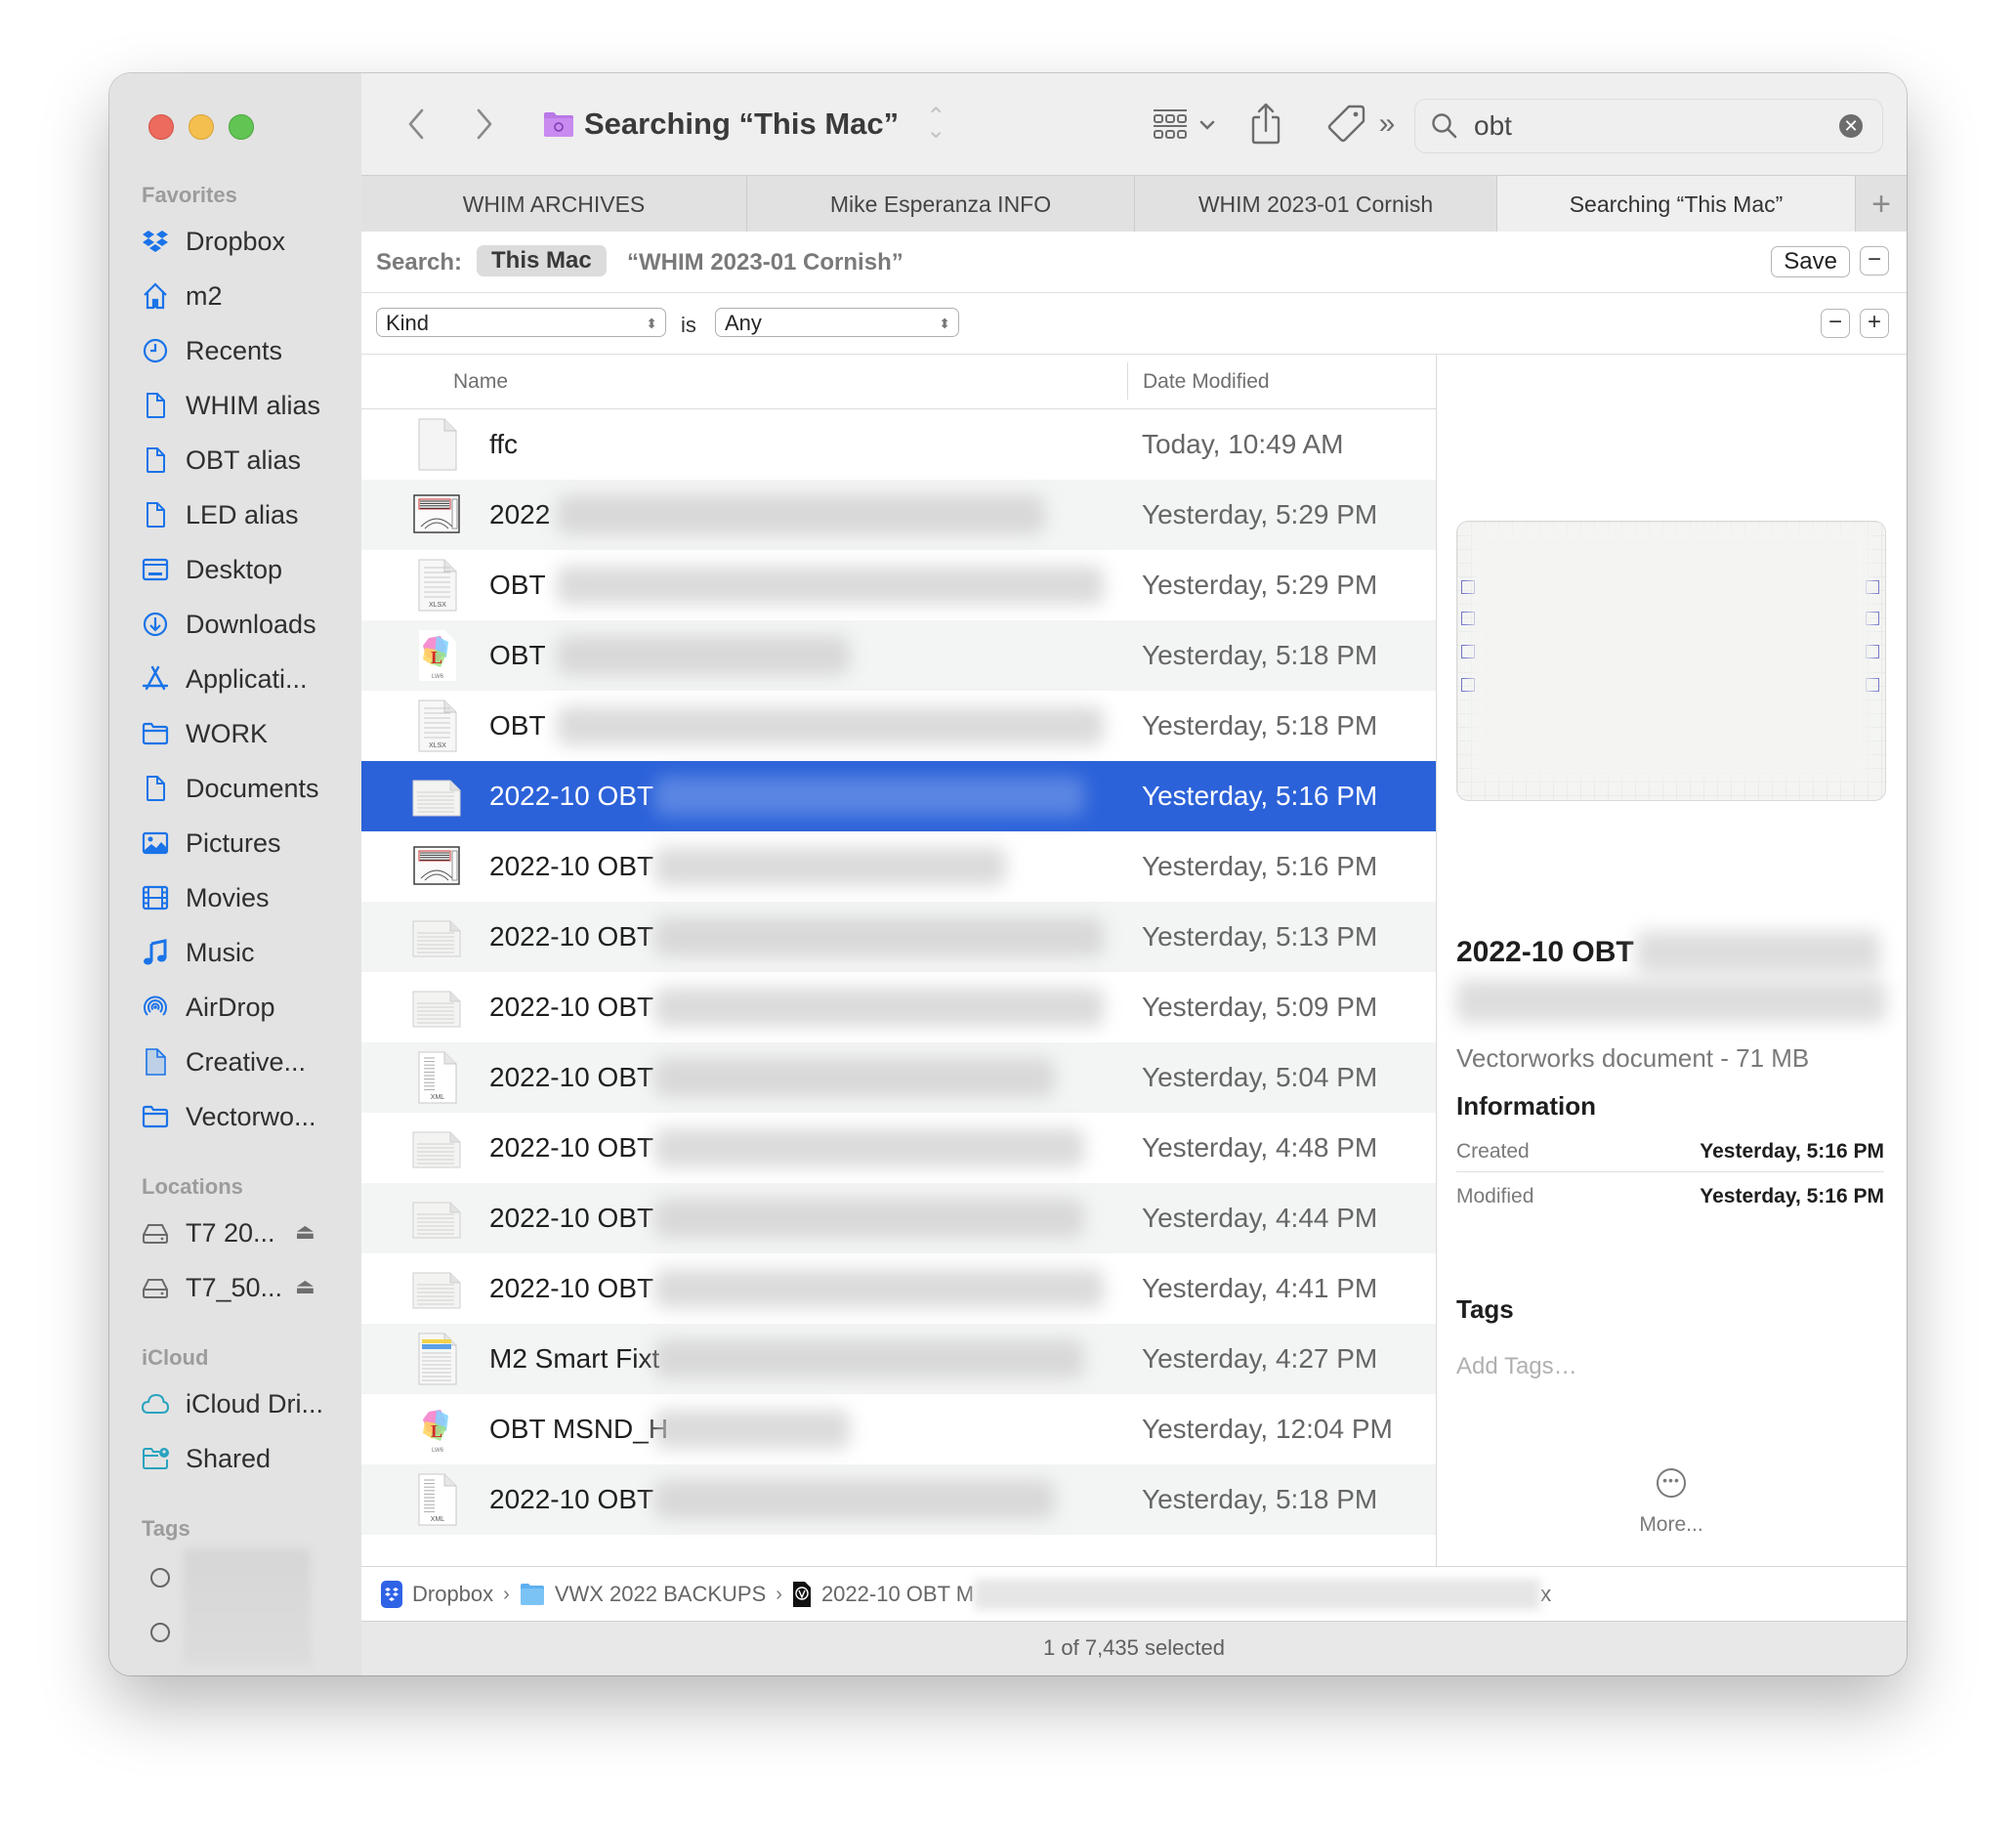 The height and width of the screenshot is (1821, 2016). What do you see at coordinates (554, 204) in the screenshot?
I see `tab-whim-archives: WHIM ARCHIVES` at bounding box center [554, 204].